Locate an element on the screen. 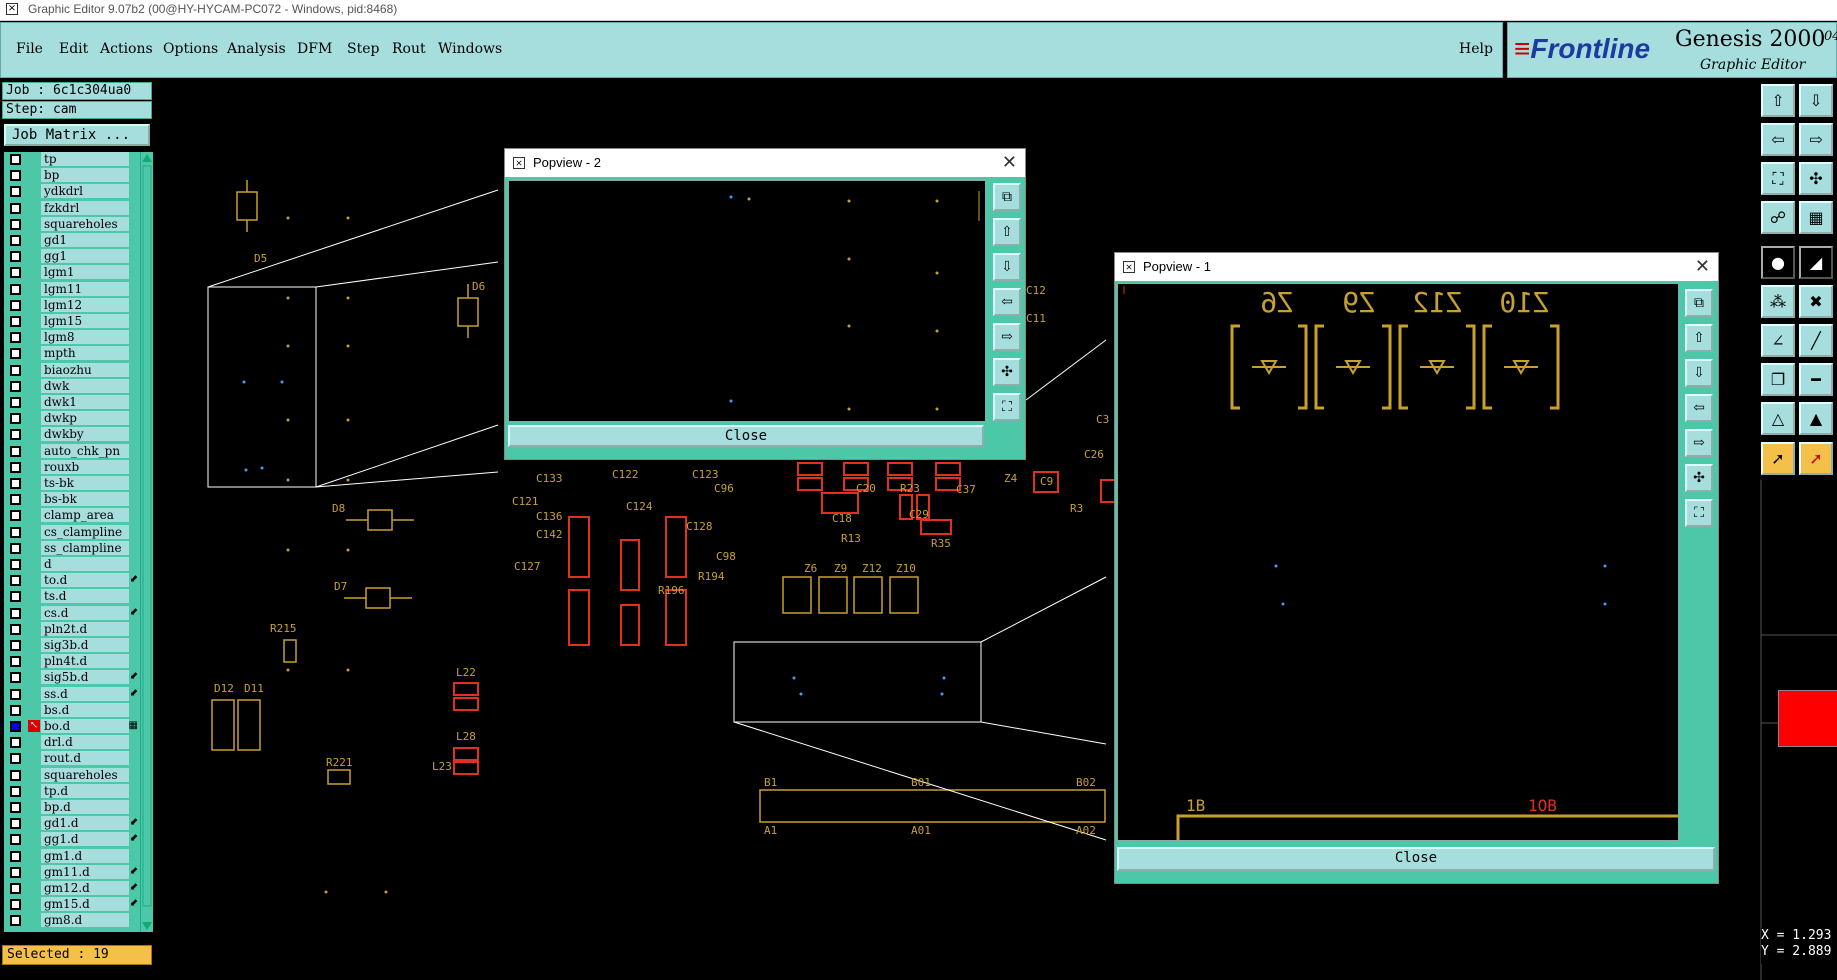  layer-row: lgm15 is located at coordinates (72, 321).